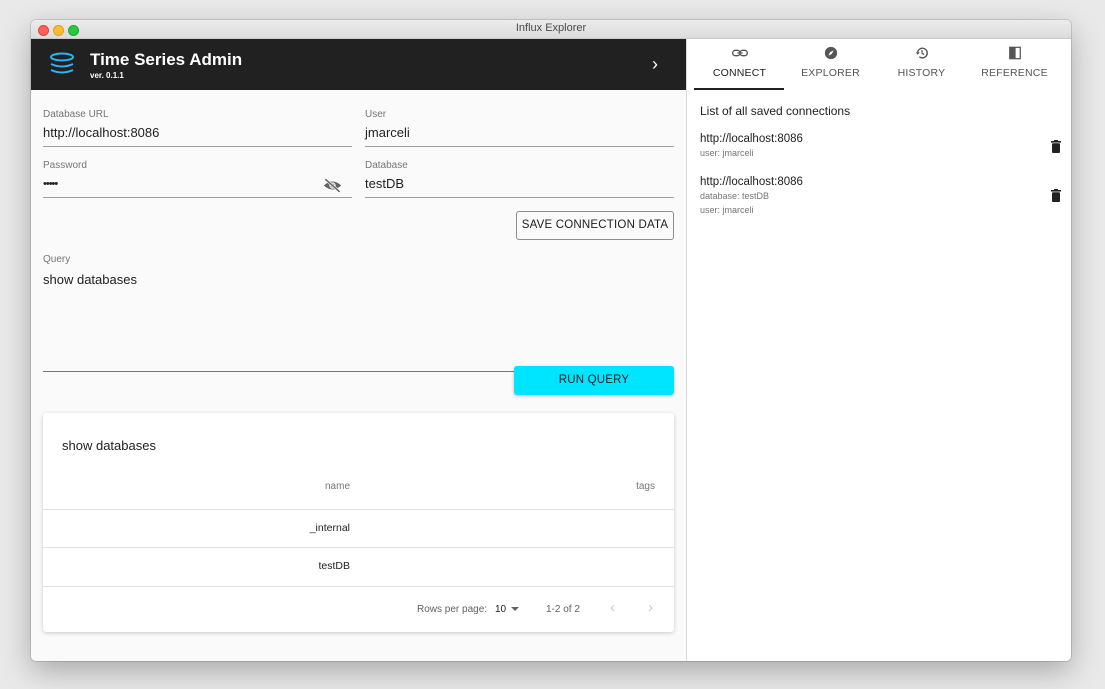 This screenshot has width=1105, height=689. I want to click on database-input: testDB, so click(384, 183).